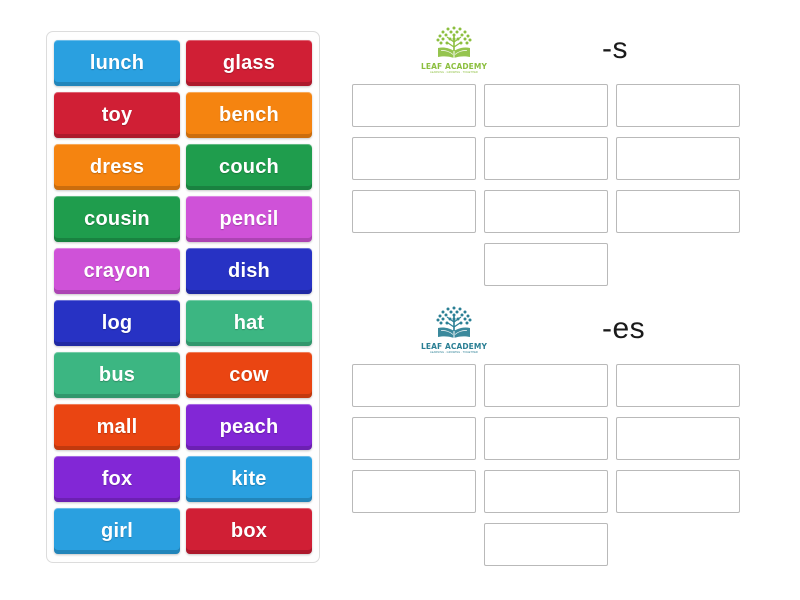 The width and height of the screenshot is (800, 600). Describe the element at coordinates (615, 48) in the screenshot. I see `group-title: -s` at that location.